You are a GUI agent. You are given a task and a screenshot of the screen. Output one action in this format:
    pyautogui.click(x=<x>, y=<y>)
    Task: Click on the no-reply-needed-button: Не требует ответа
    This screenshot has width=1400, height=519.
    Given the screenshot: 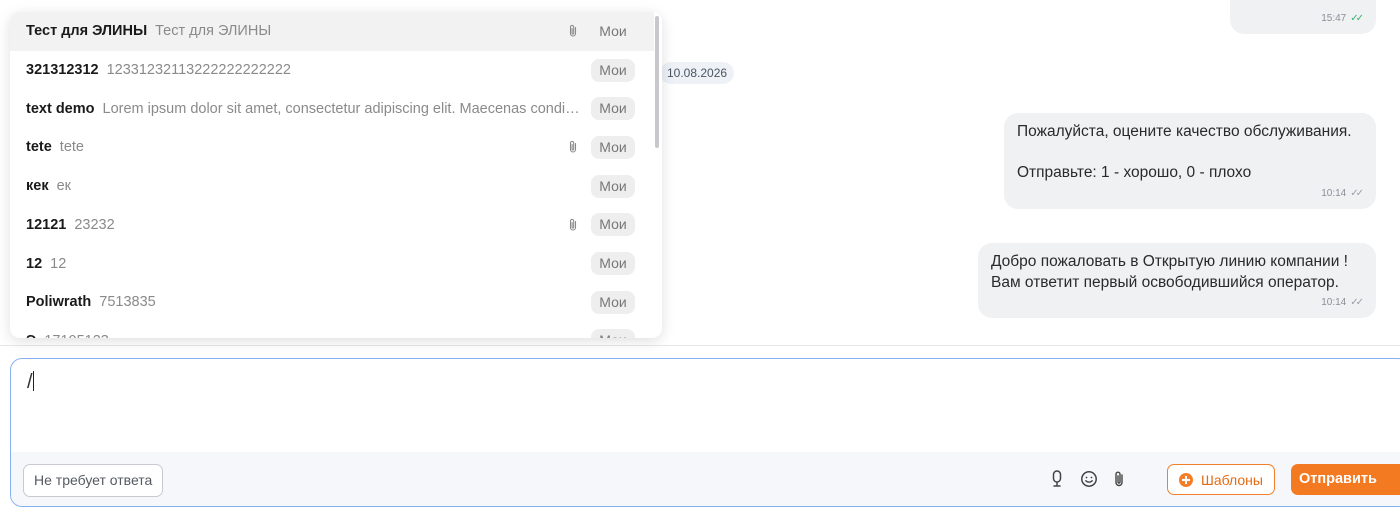 What is the action you would take?
    pyautogui.click(x=93, y=480)
    